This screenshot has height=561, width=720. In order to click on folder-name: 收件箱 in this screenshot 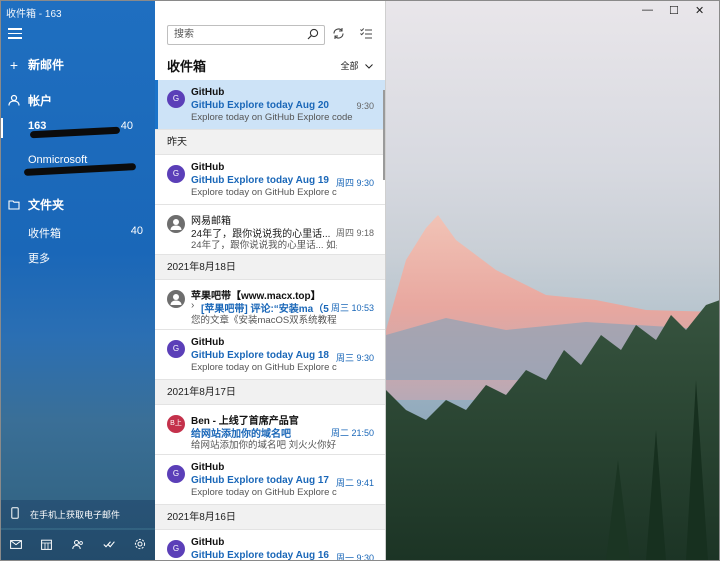, I will do `click(44, 234)`.